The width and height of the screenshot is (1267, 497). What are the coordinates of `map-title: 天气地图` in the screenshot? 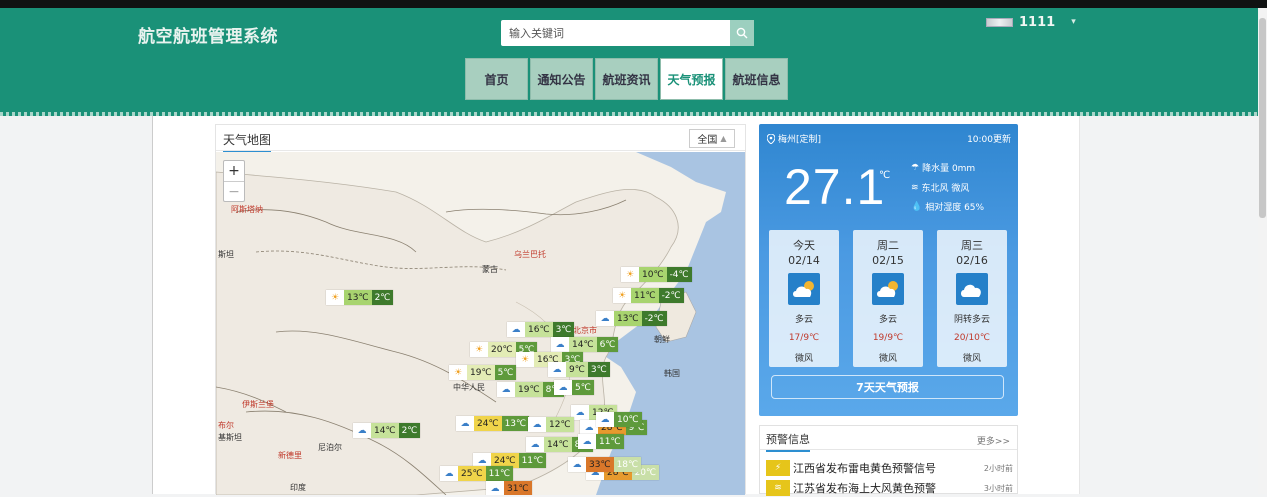 It's located at (247, 142).